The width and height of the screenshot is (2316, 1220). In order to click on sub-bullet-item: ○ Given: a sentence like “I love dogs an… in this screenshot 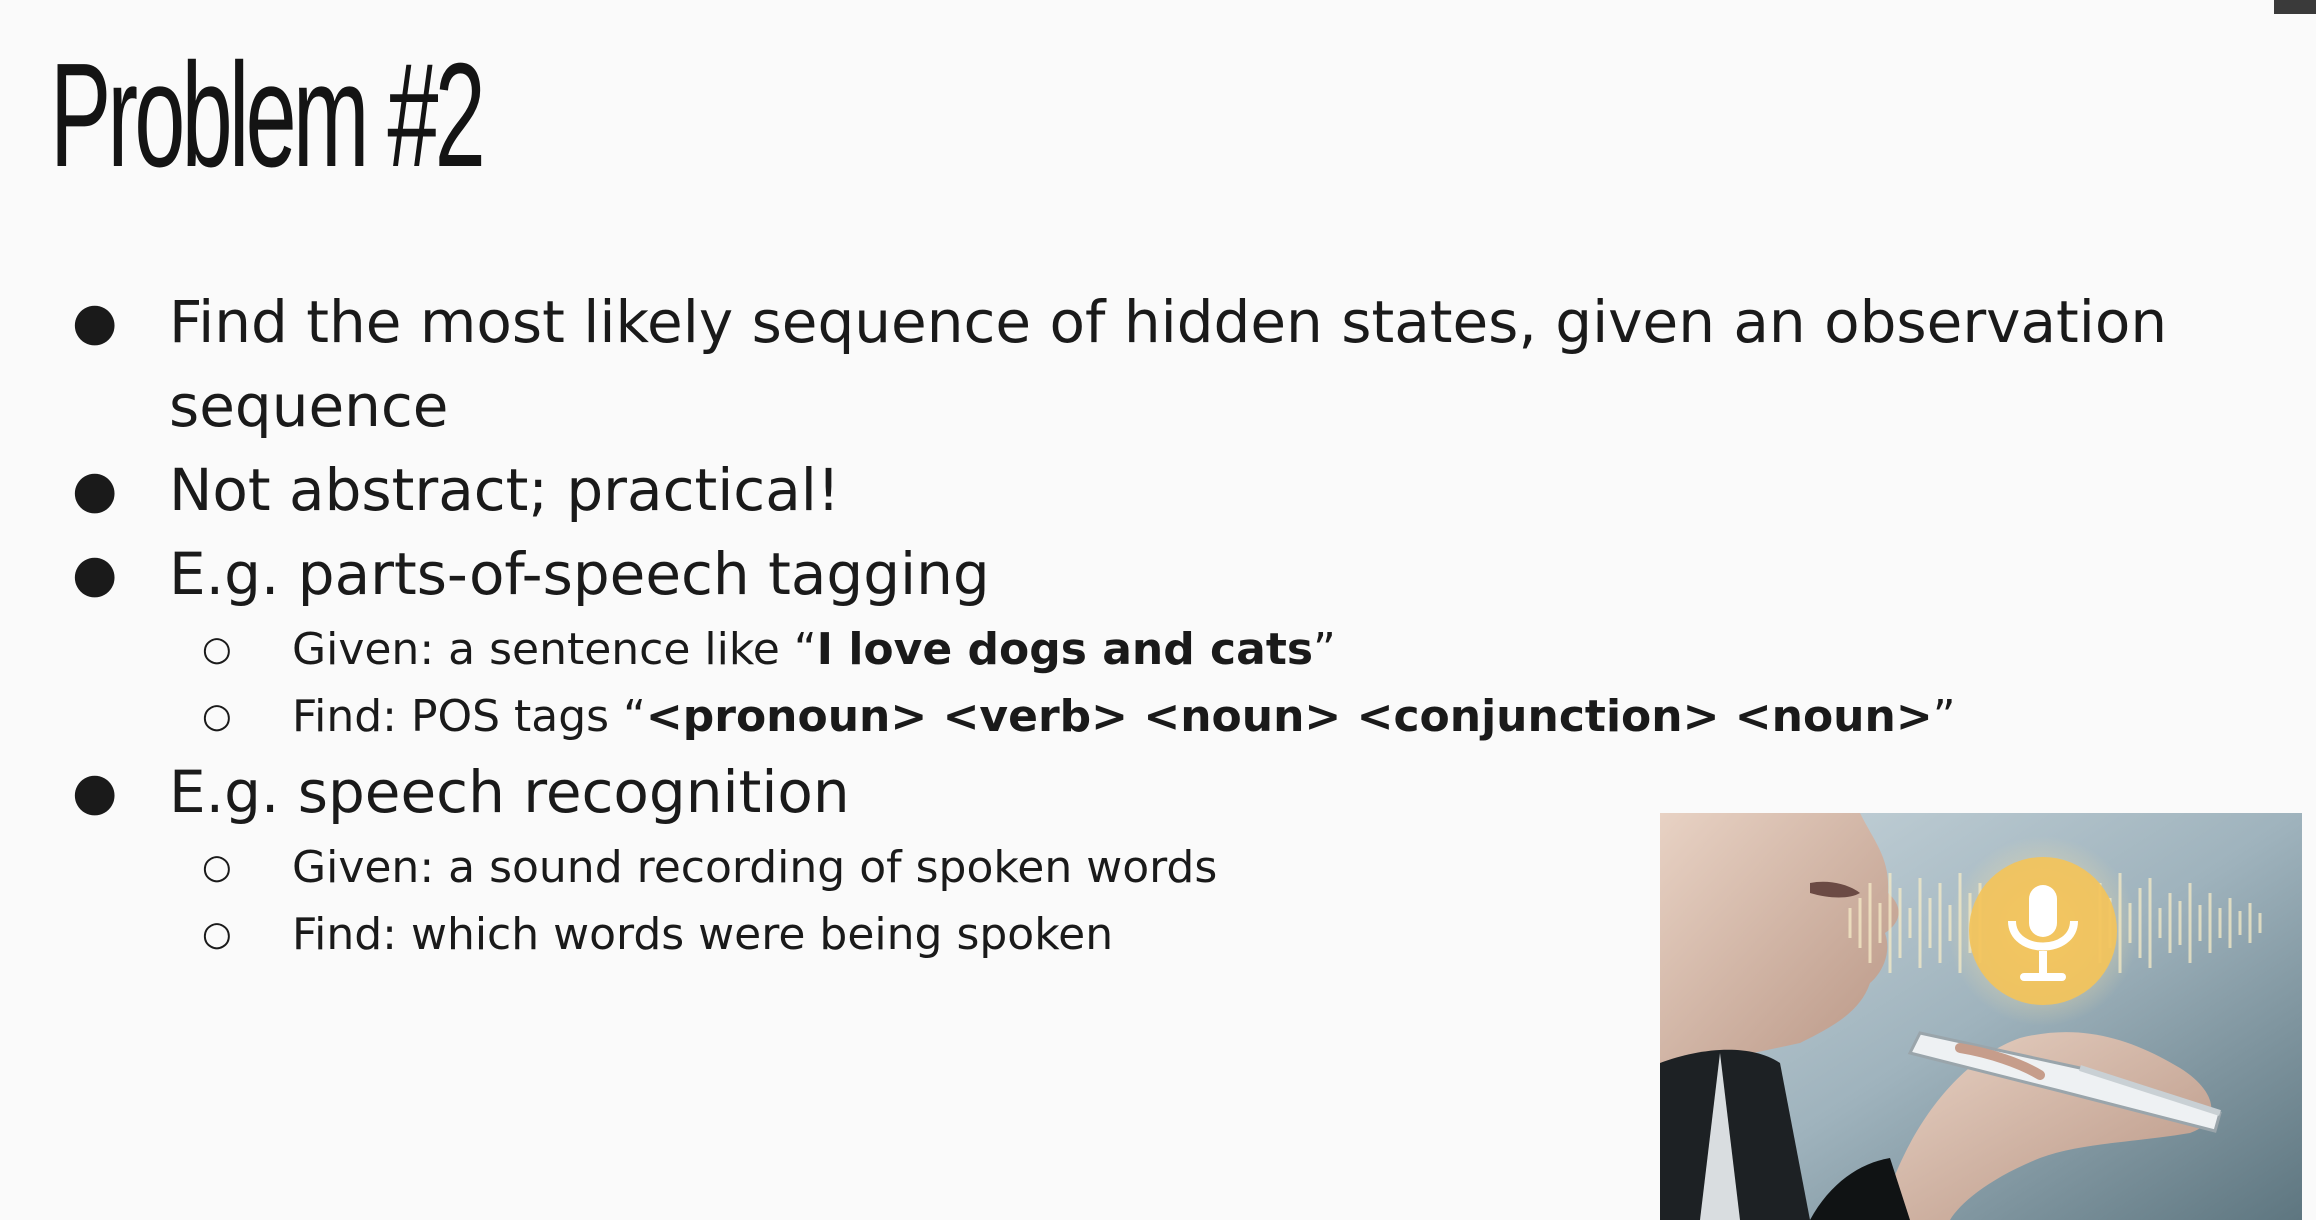, I will do `click(1158, 649)`.